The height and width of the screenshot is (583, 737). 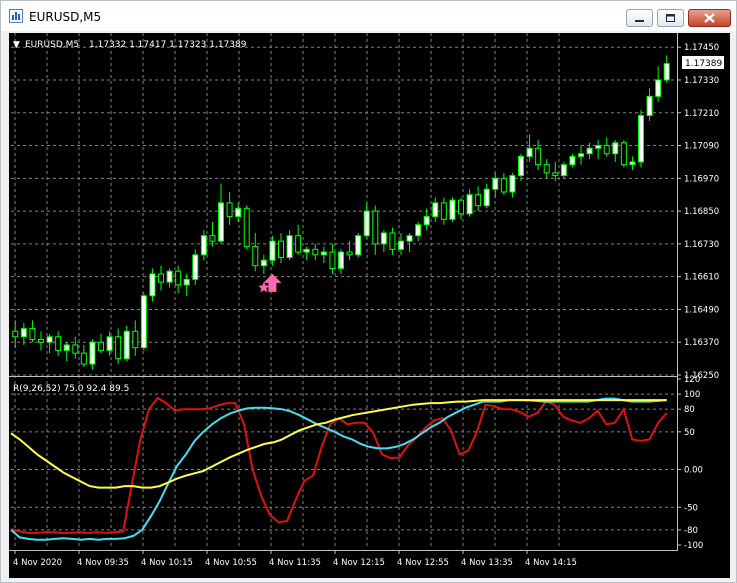 What do you see at coordinates (343, 376) in the screenshot?
I see `pane-separator` at bounding box center [343, 376].